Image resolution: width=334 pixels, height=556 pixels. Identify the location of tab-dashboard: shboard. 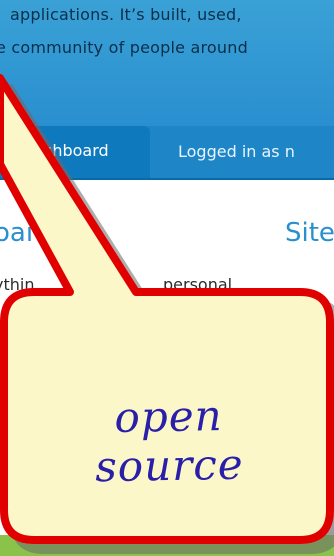
(75, 152).